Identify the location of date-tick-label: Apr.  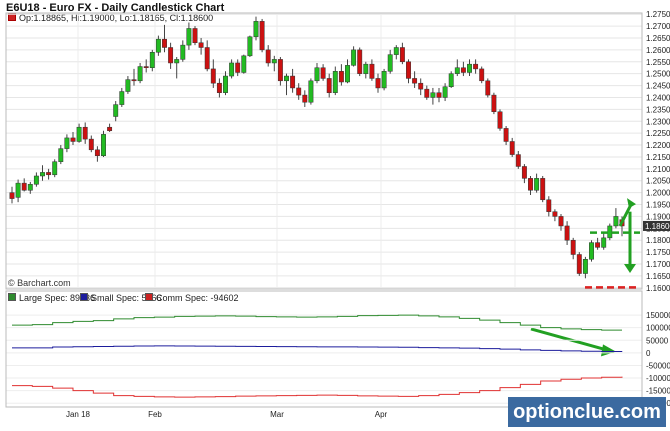
(381, 414).